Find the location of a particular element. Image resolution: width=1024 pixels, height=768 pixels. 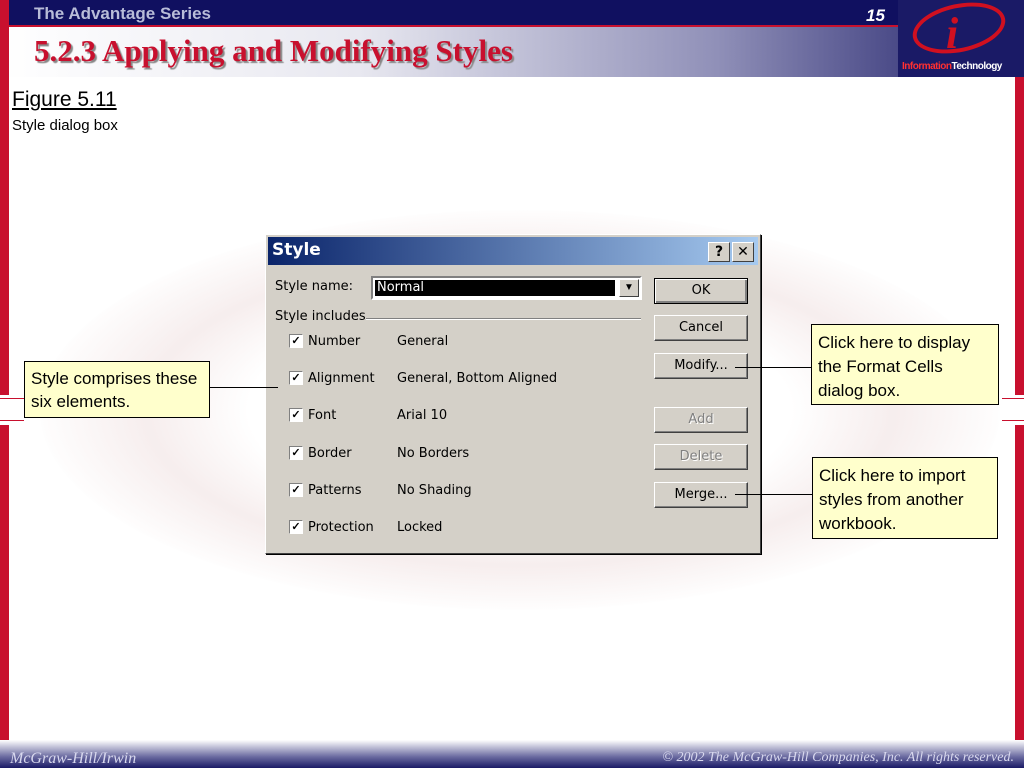

information-technology-logo: i InformationTechnology is located at coordinates (961, 38).